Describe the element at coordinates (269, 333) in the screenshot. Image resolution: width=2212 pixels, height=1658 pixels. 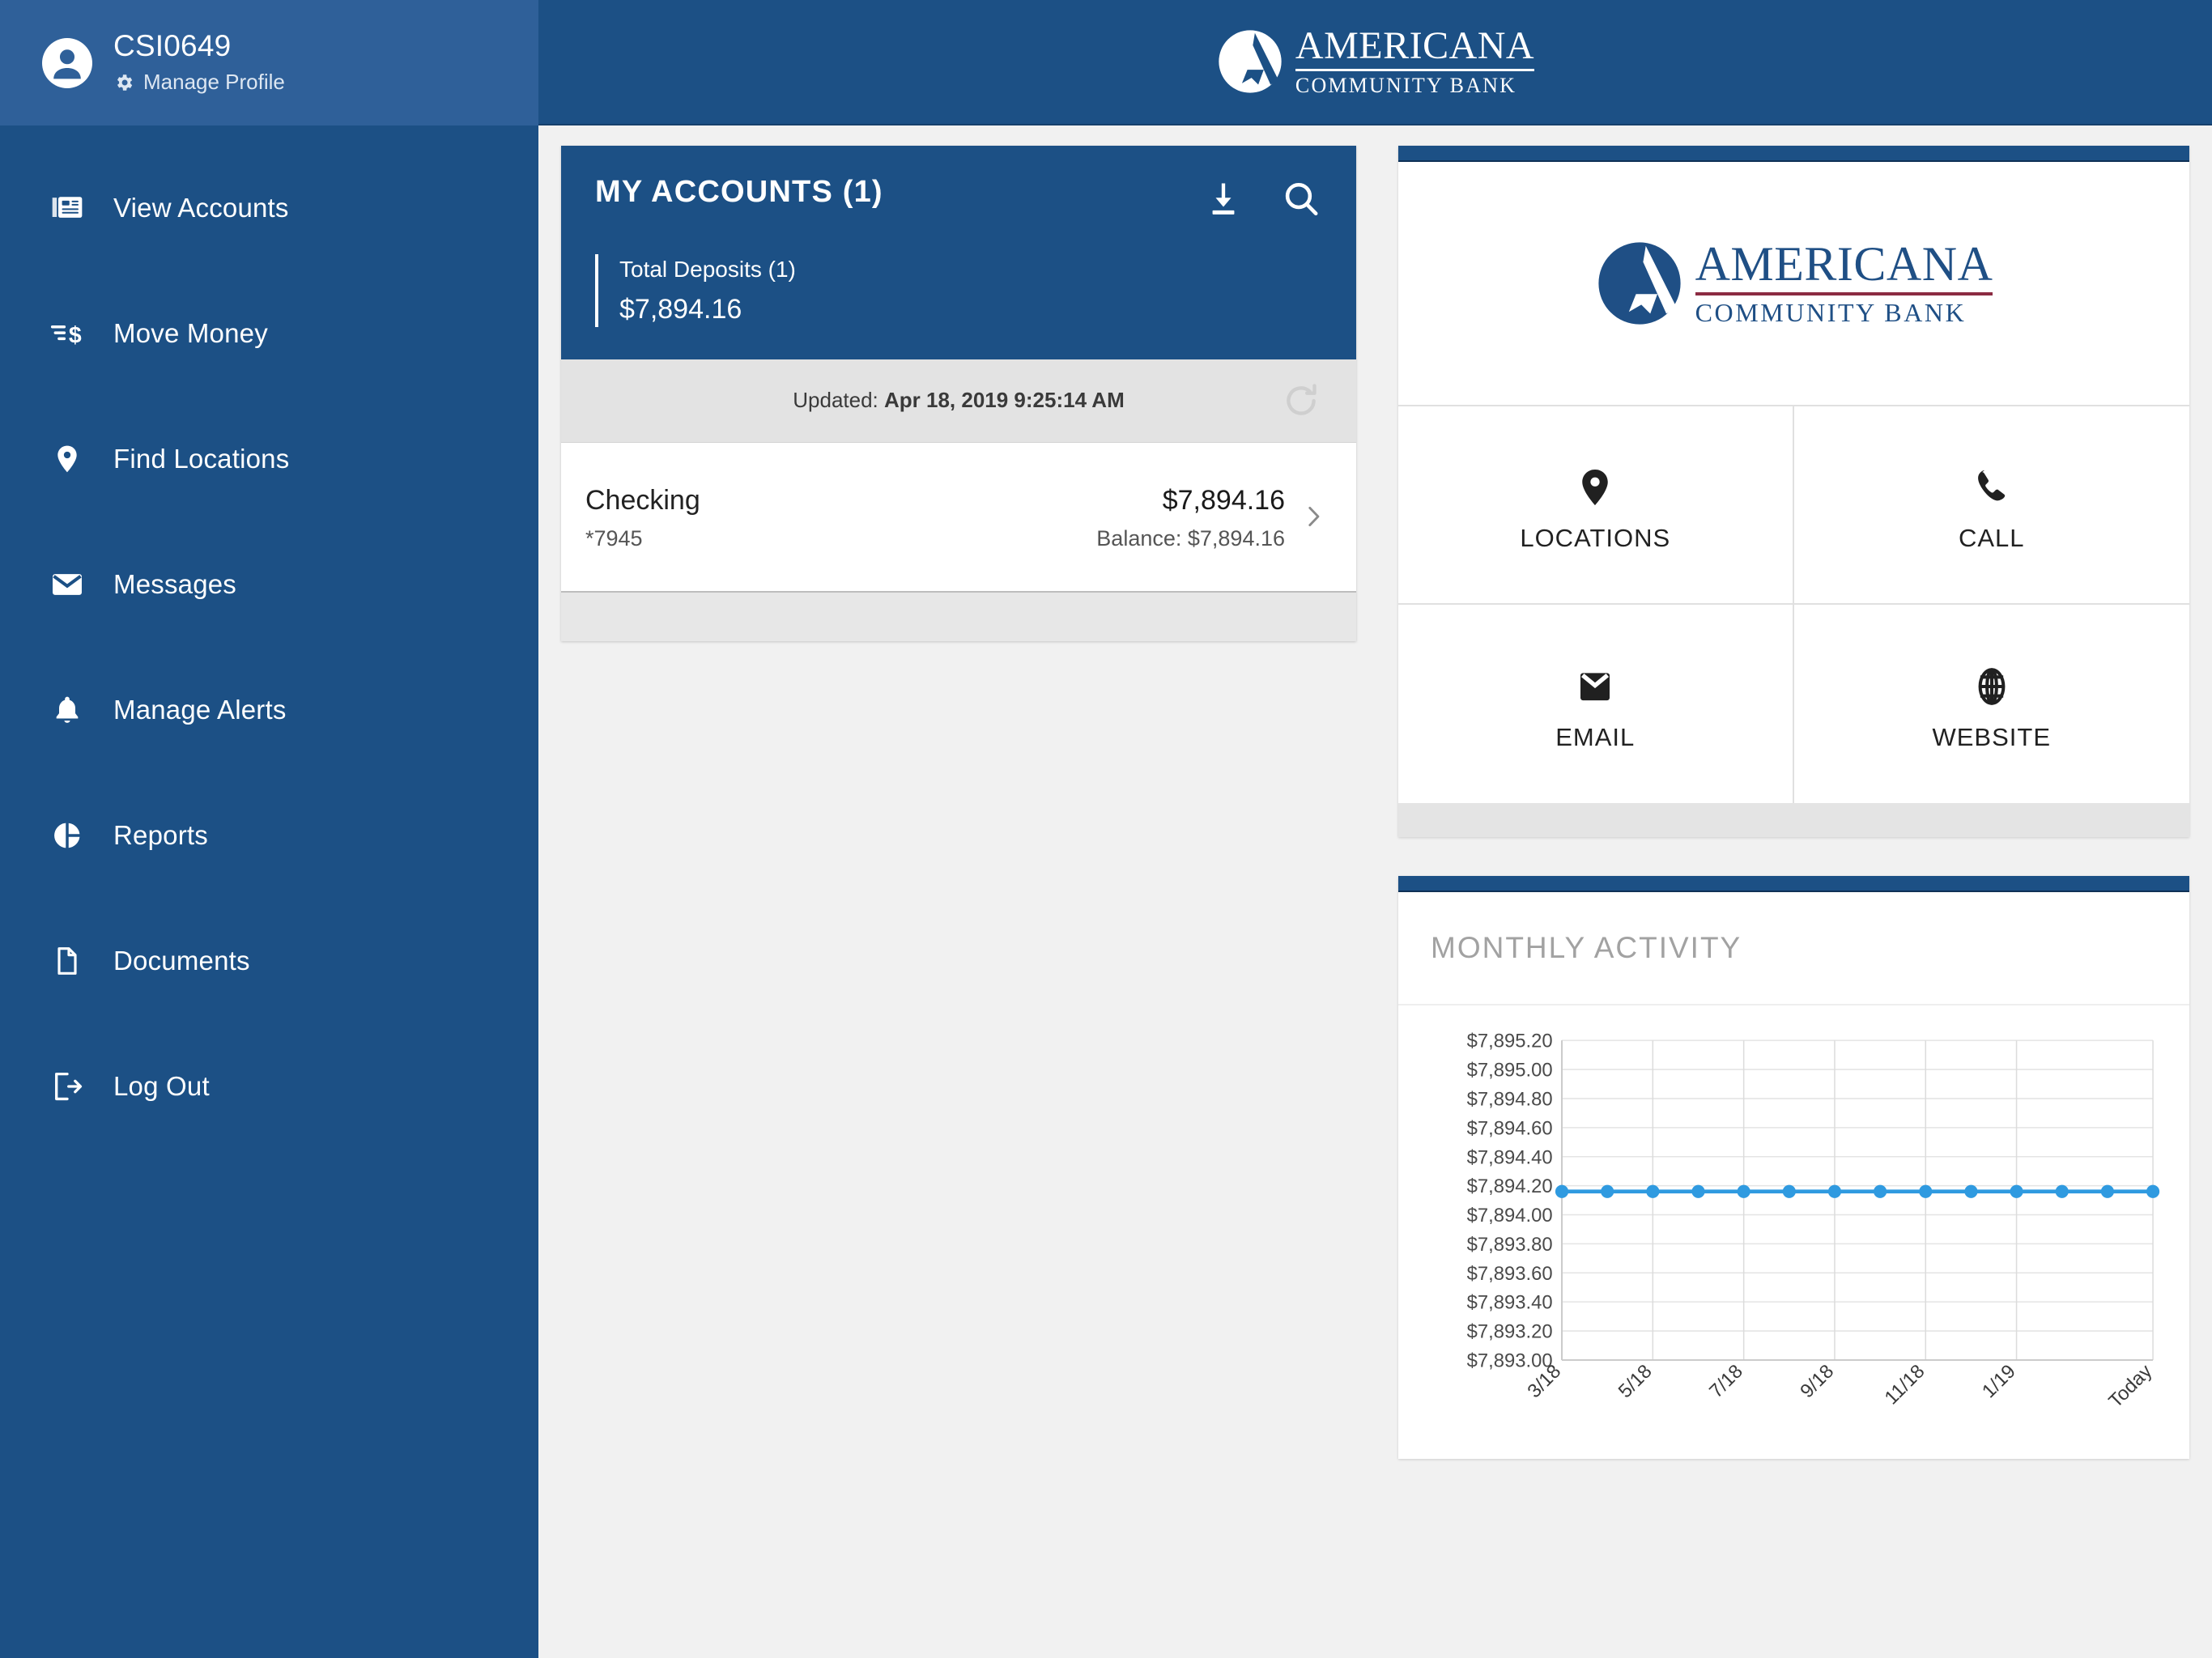
I see `sidebar-item-move-money: $ Move Money` at that location.